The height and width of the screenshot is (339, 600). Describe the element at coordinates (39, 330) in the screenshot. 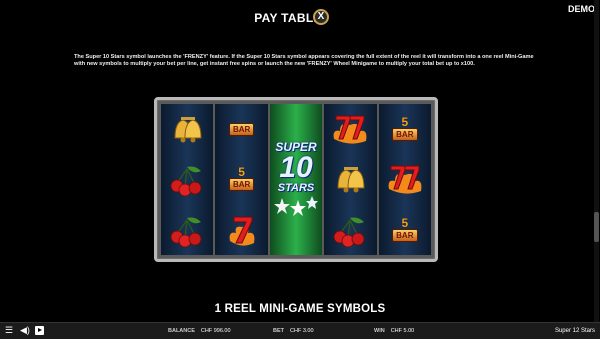

I see `play-icon` at that location.